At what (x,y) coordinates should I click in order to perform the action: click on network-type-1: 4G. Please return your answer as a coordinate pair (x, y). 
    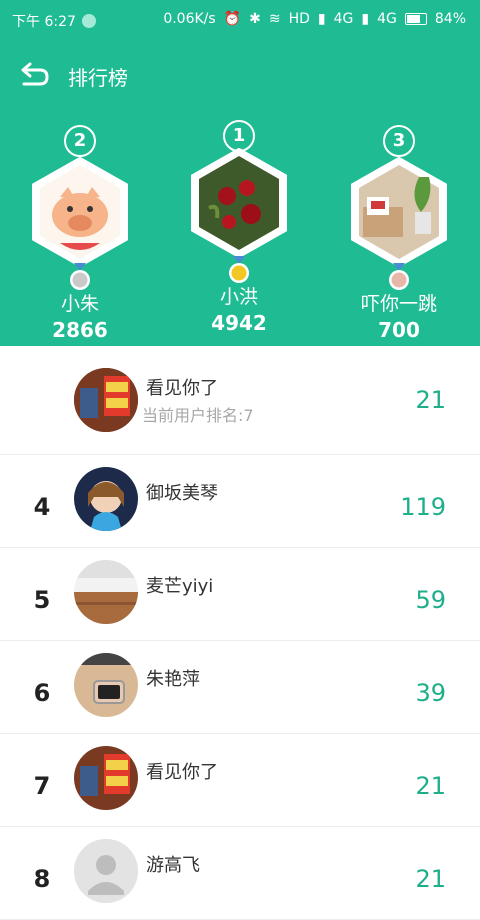
    Looking at the image, I should click on (343, 19).